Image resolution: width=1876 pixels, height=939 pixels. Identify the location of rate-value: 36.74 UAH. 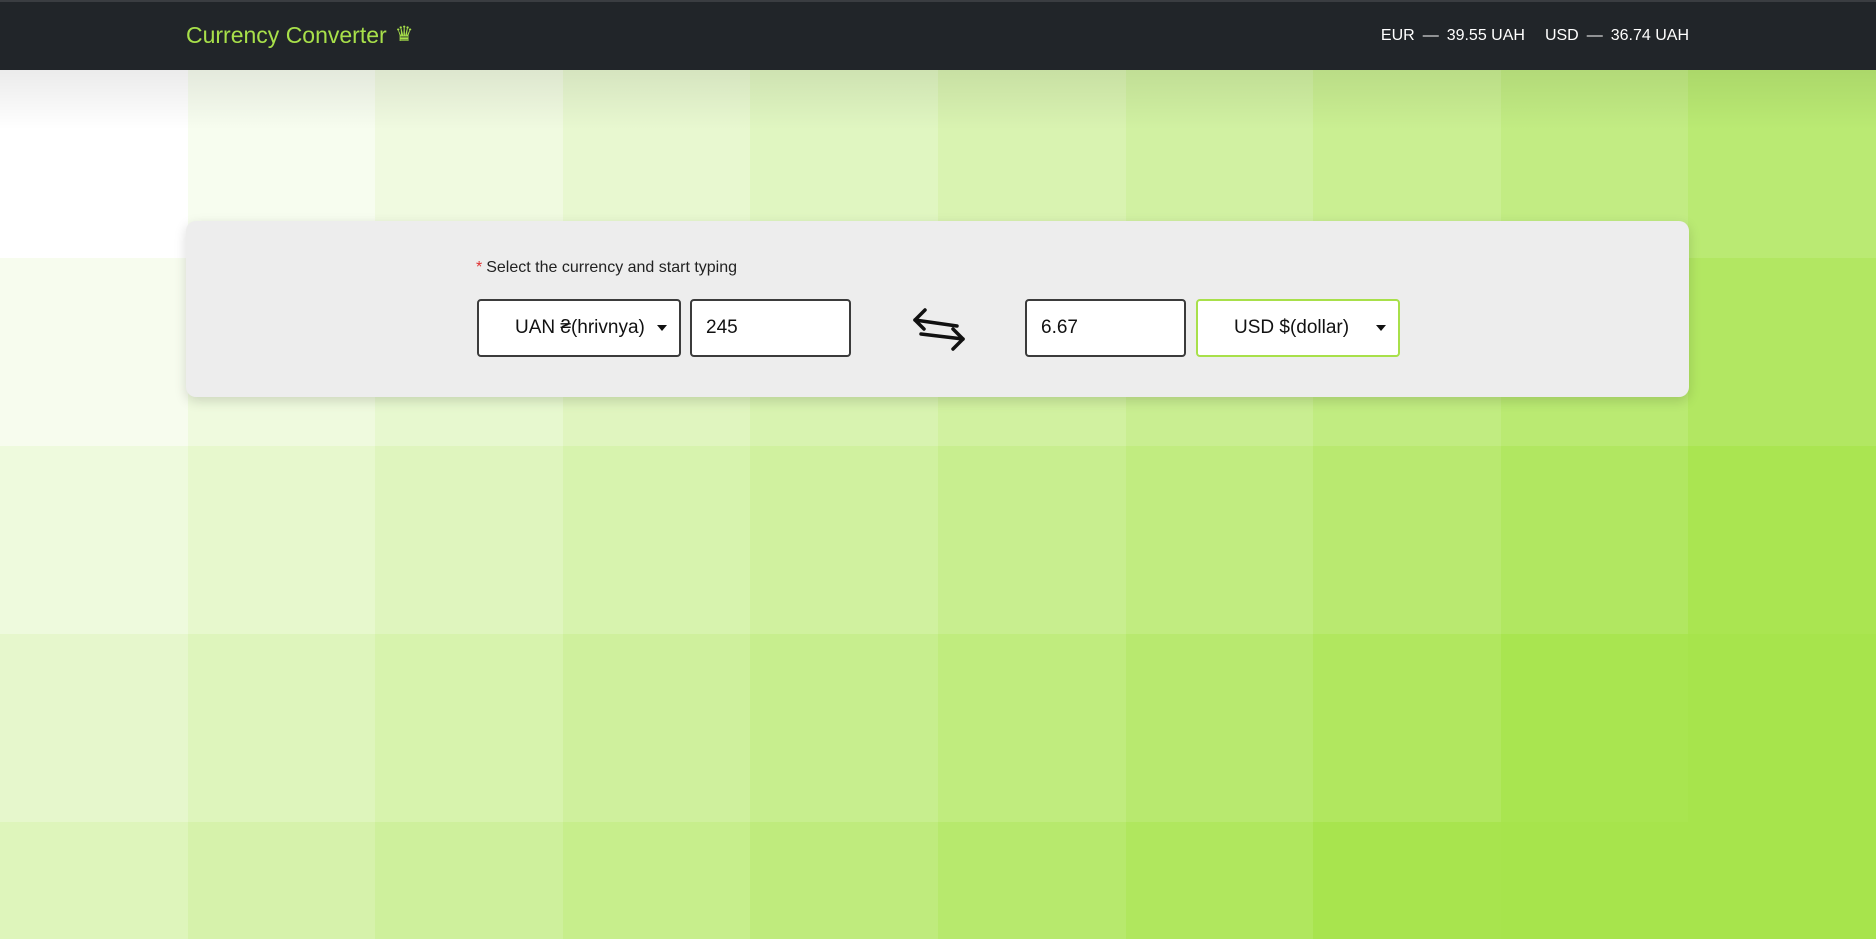
(1649, 35).